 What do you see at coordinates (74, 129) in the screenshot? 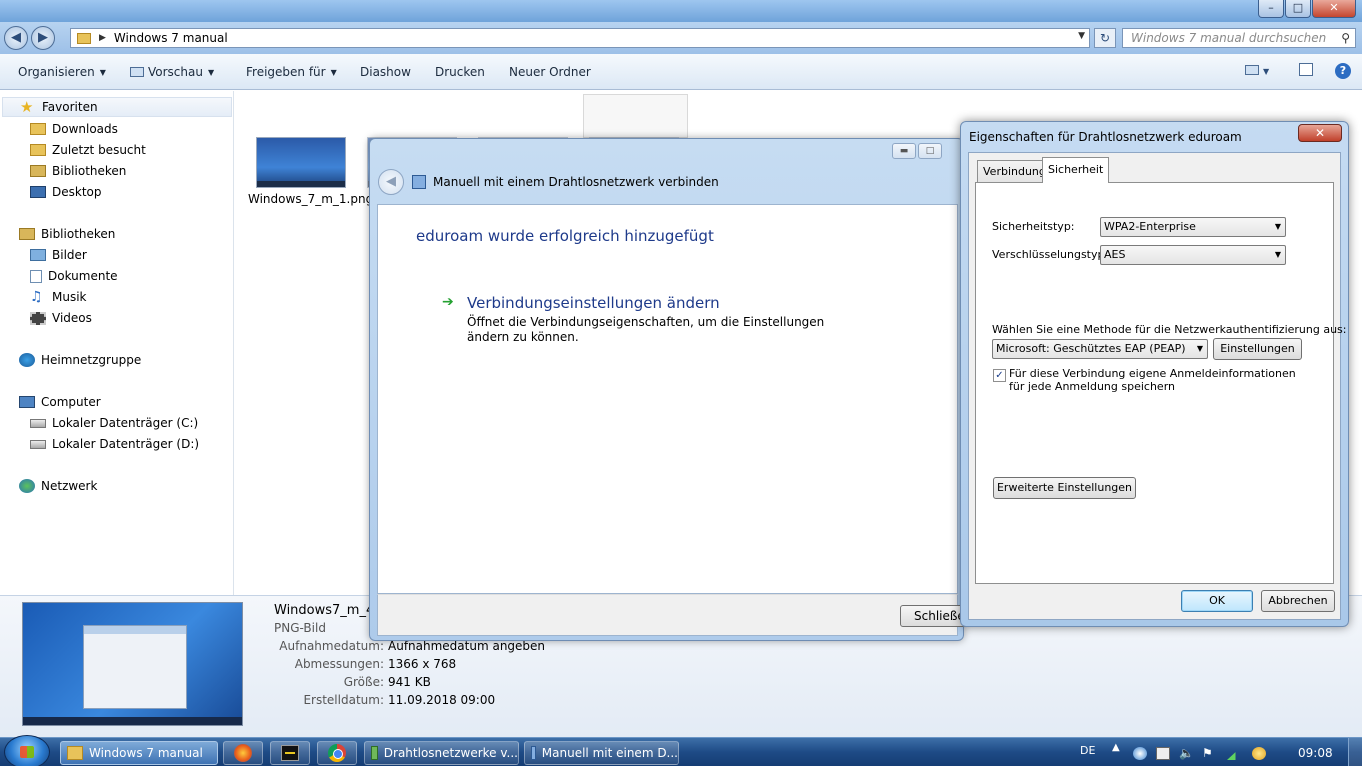
I see `nav-downloads: Downloads` at bounding box center [74, 129].